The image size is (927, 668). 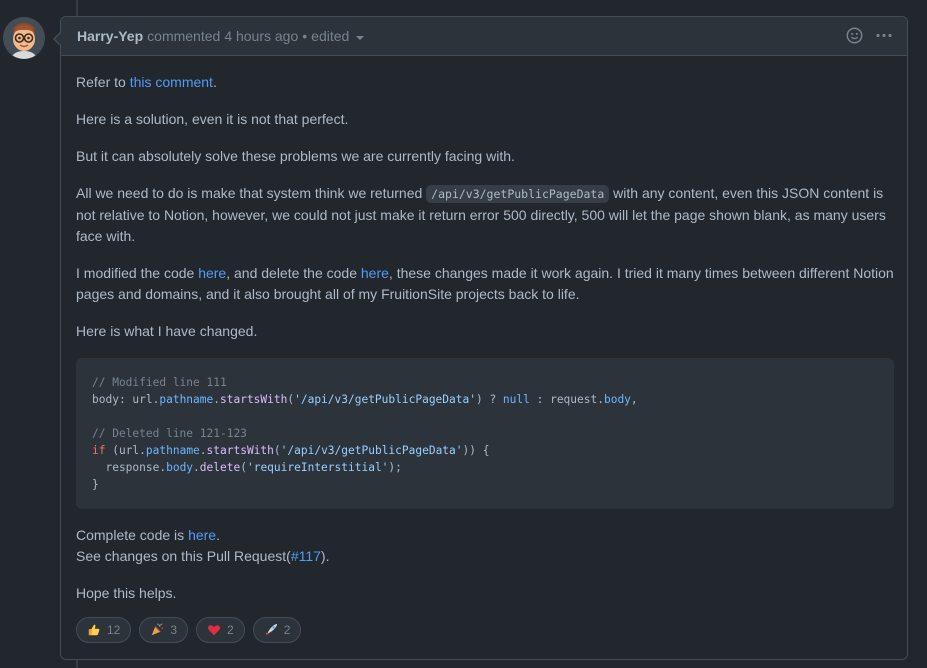 I want to click on code-token: ) ?, so click(x=489, y=399).